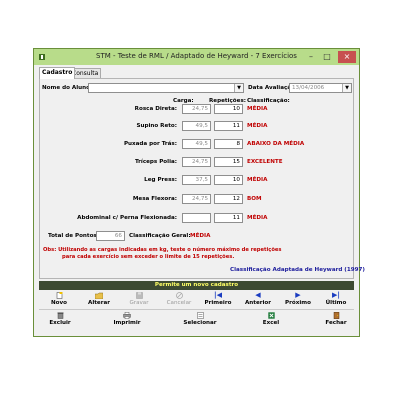 The image size is (400, 400). I want to click on new-document-icon, so click(59, 295).